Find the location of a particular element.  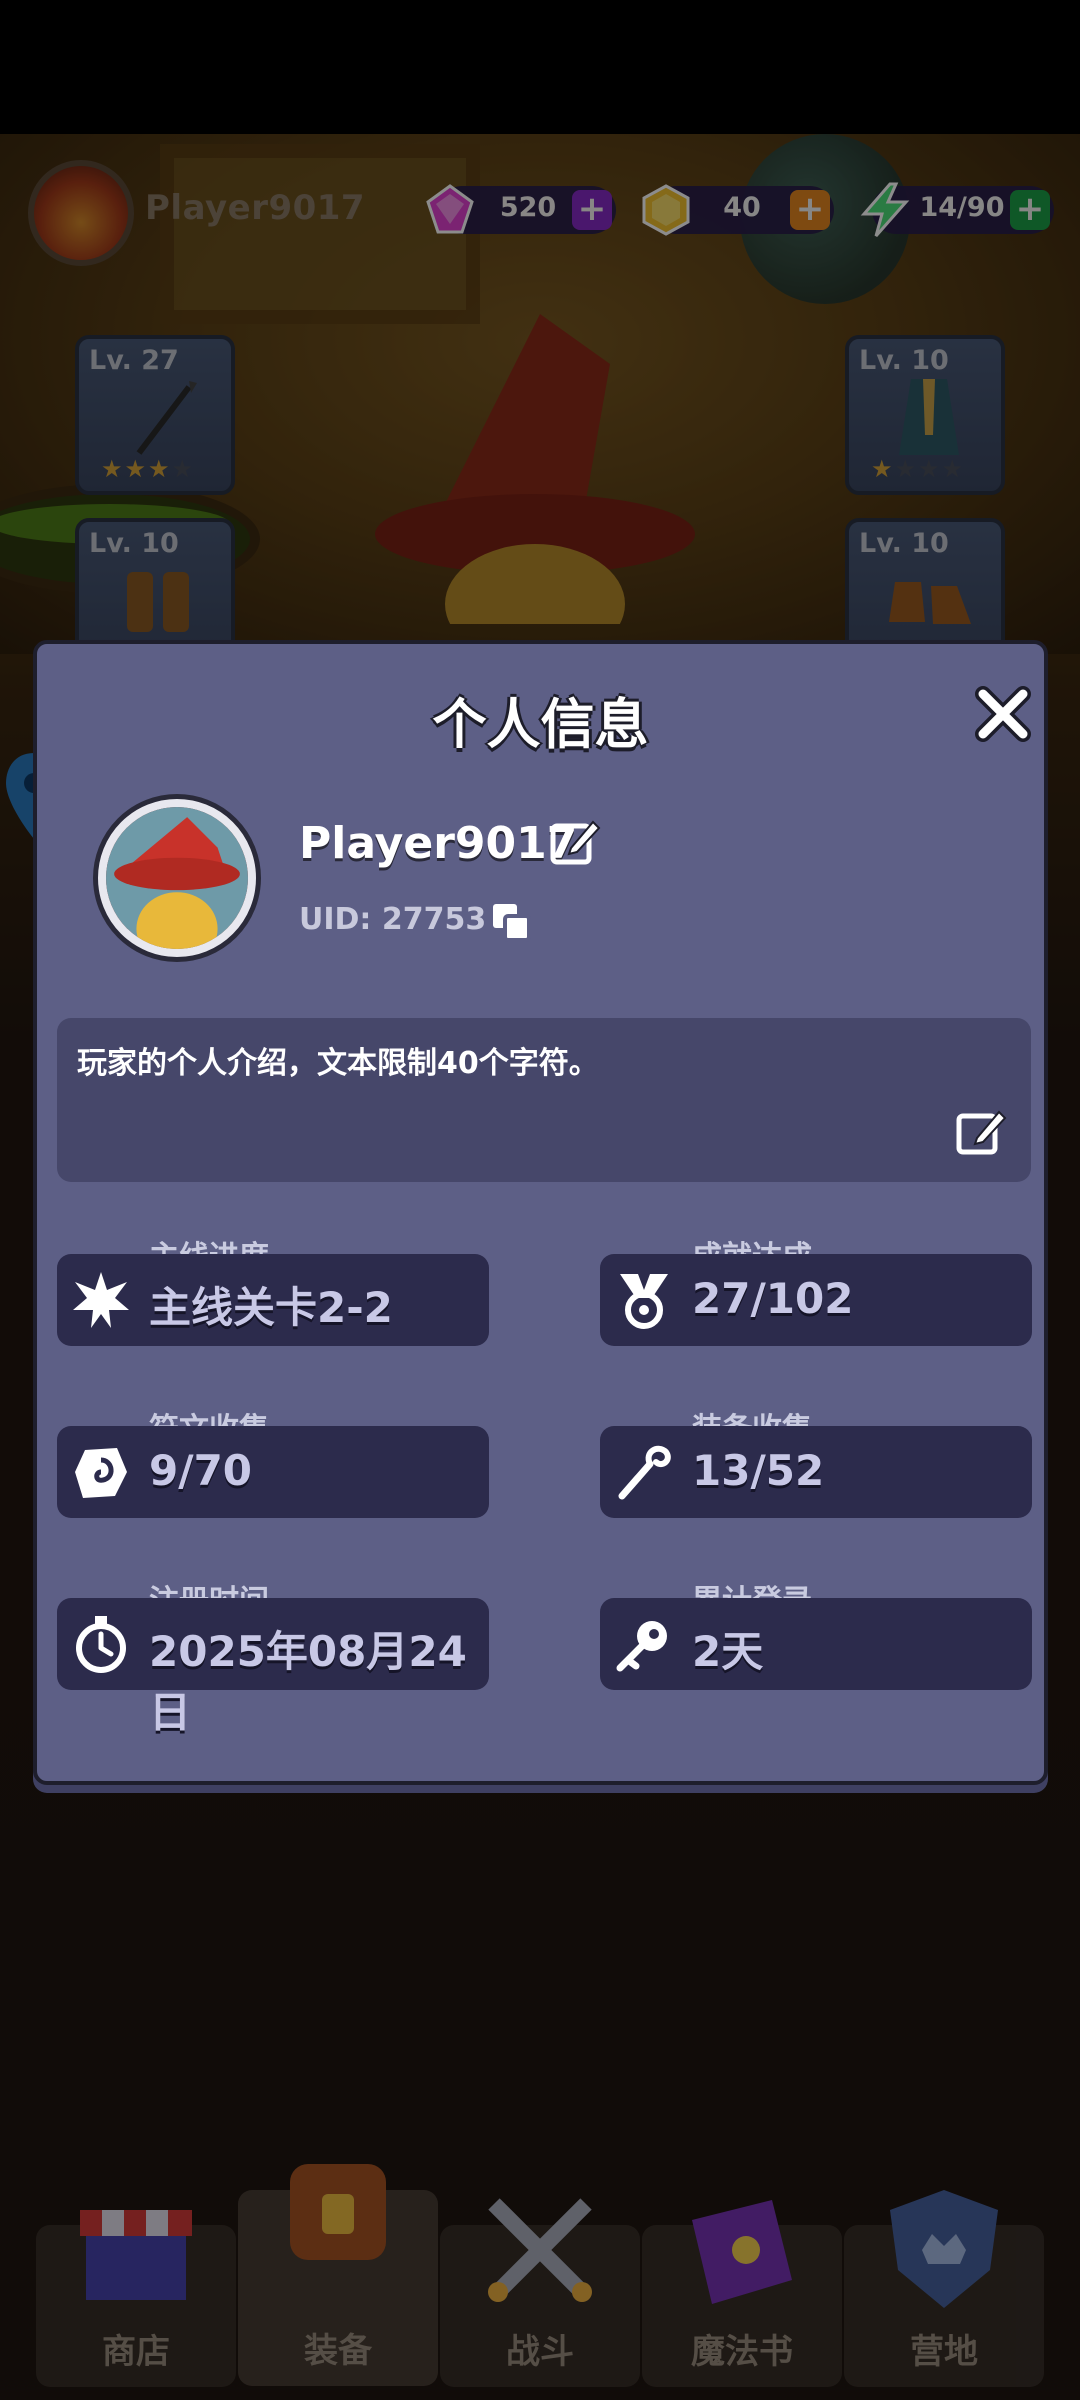

backpack-icon is located at coordinates (338, 2212).